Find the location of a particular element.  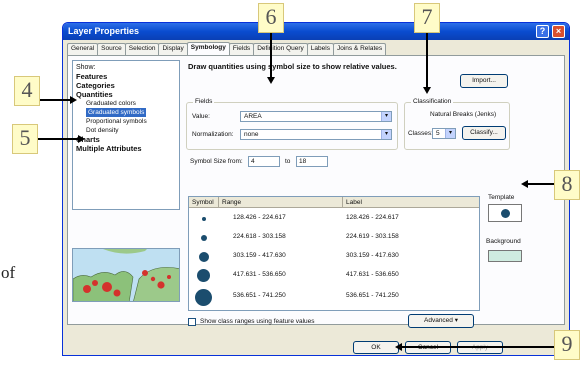

template-symbol is located at coordinates (505, 213).